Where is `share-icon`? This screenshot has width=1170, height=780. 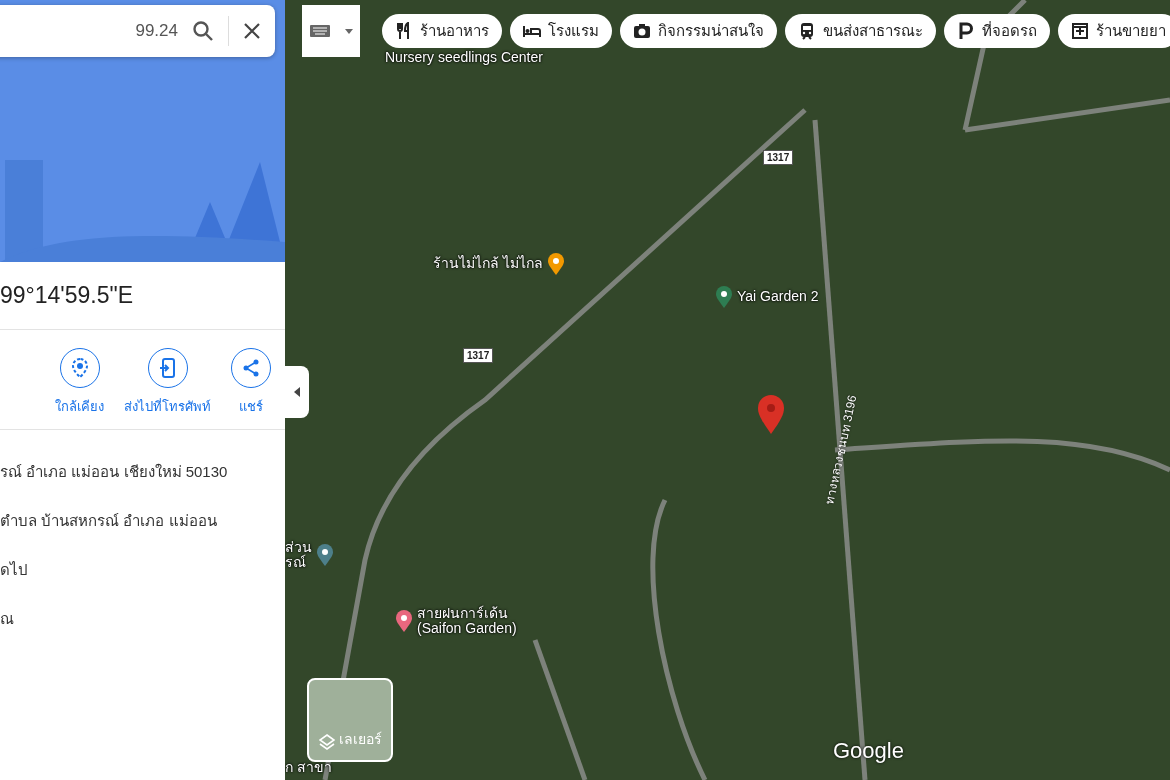
share-icon is located at coordinates (251, 368).